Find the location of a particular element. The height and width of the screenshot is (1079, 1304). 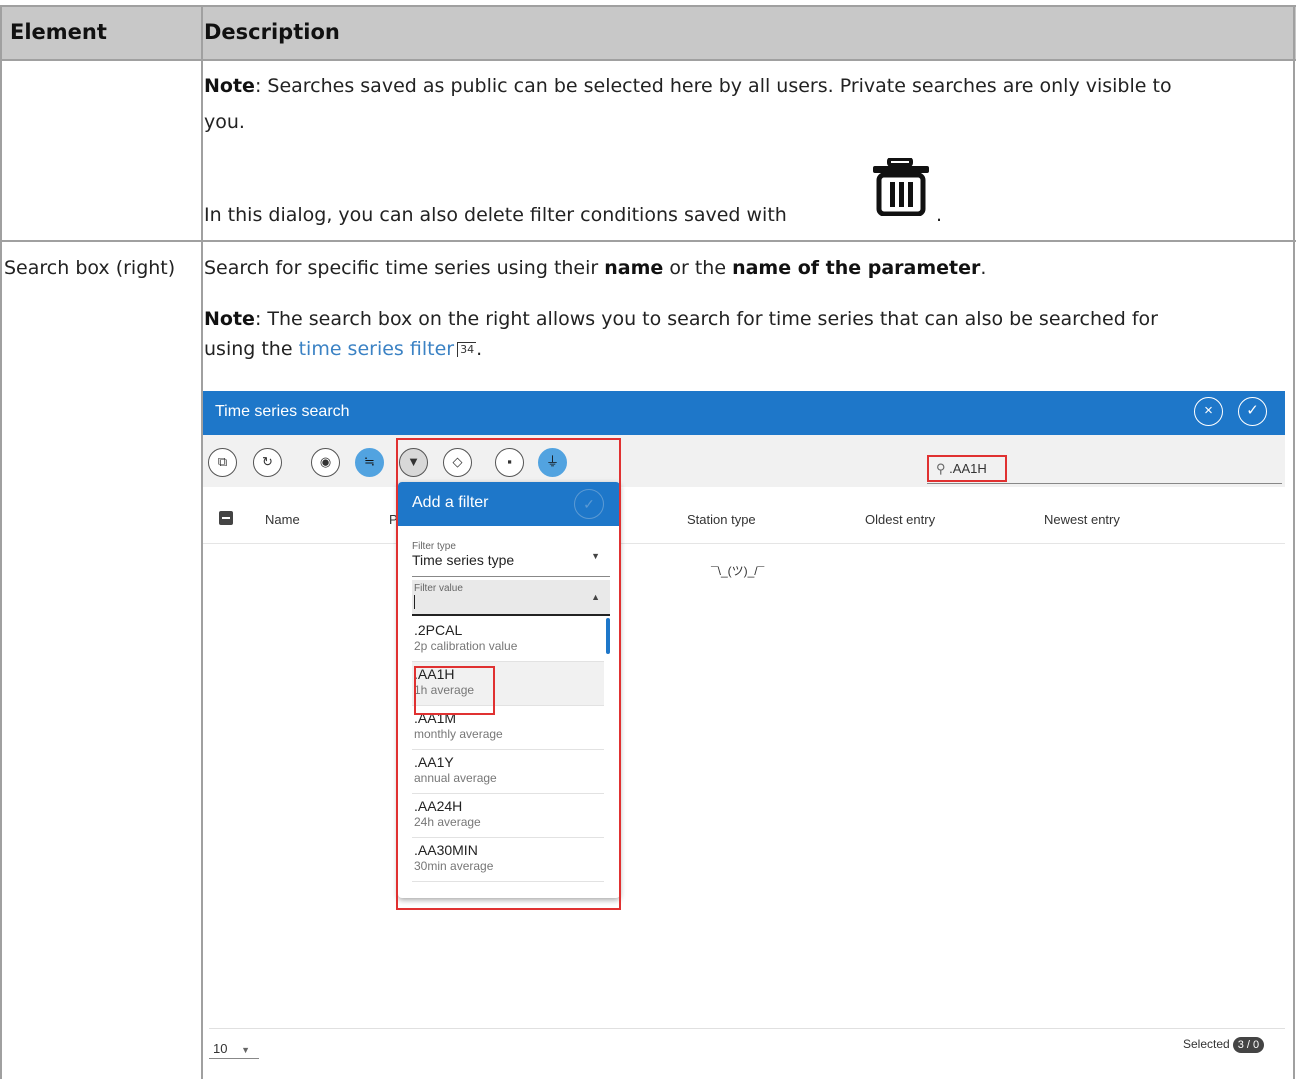

row2-element: Search box (right) is located at coordinates (90, 268).